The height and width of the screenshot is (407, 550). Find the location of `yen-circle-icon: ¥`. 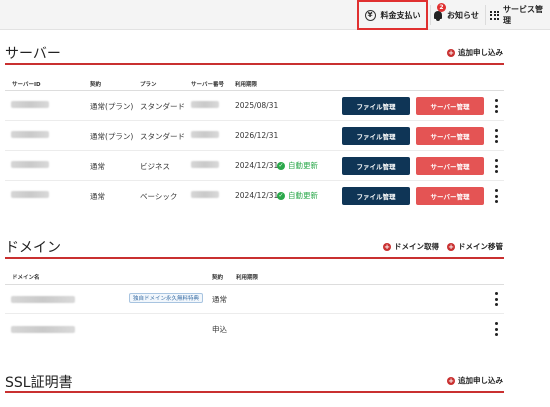

yen-circle-icon: ¥ is located at coordinates (370, 15).